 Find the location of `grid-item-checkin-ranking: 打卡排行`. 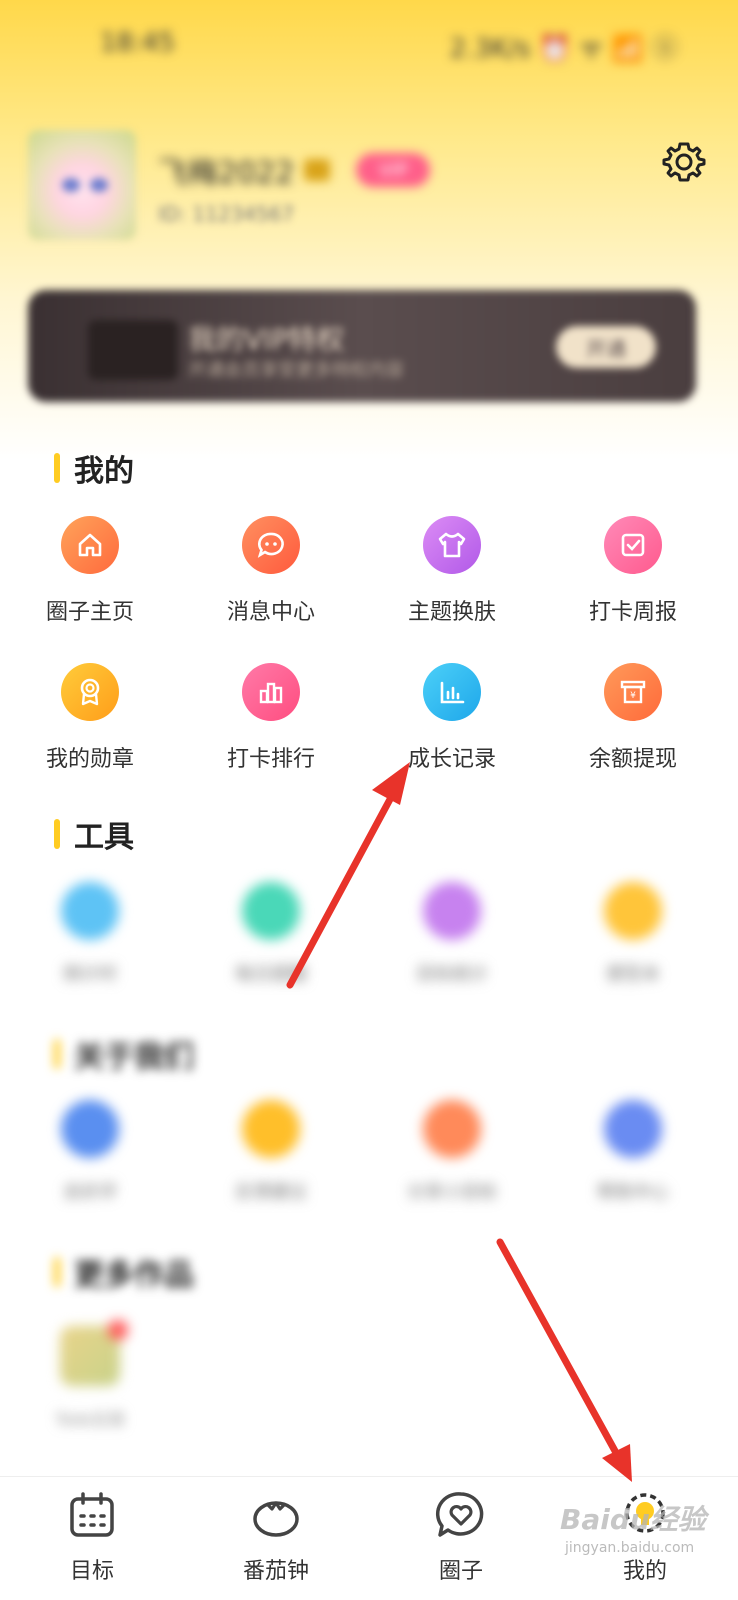

grid-item-checkin-ranking: 打卡排行 is located at coordinates (271, 718).